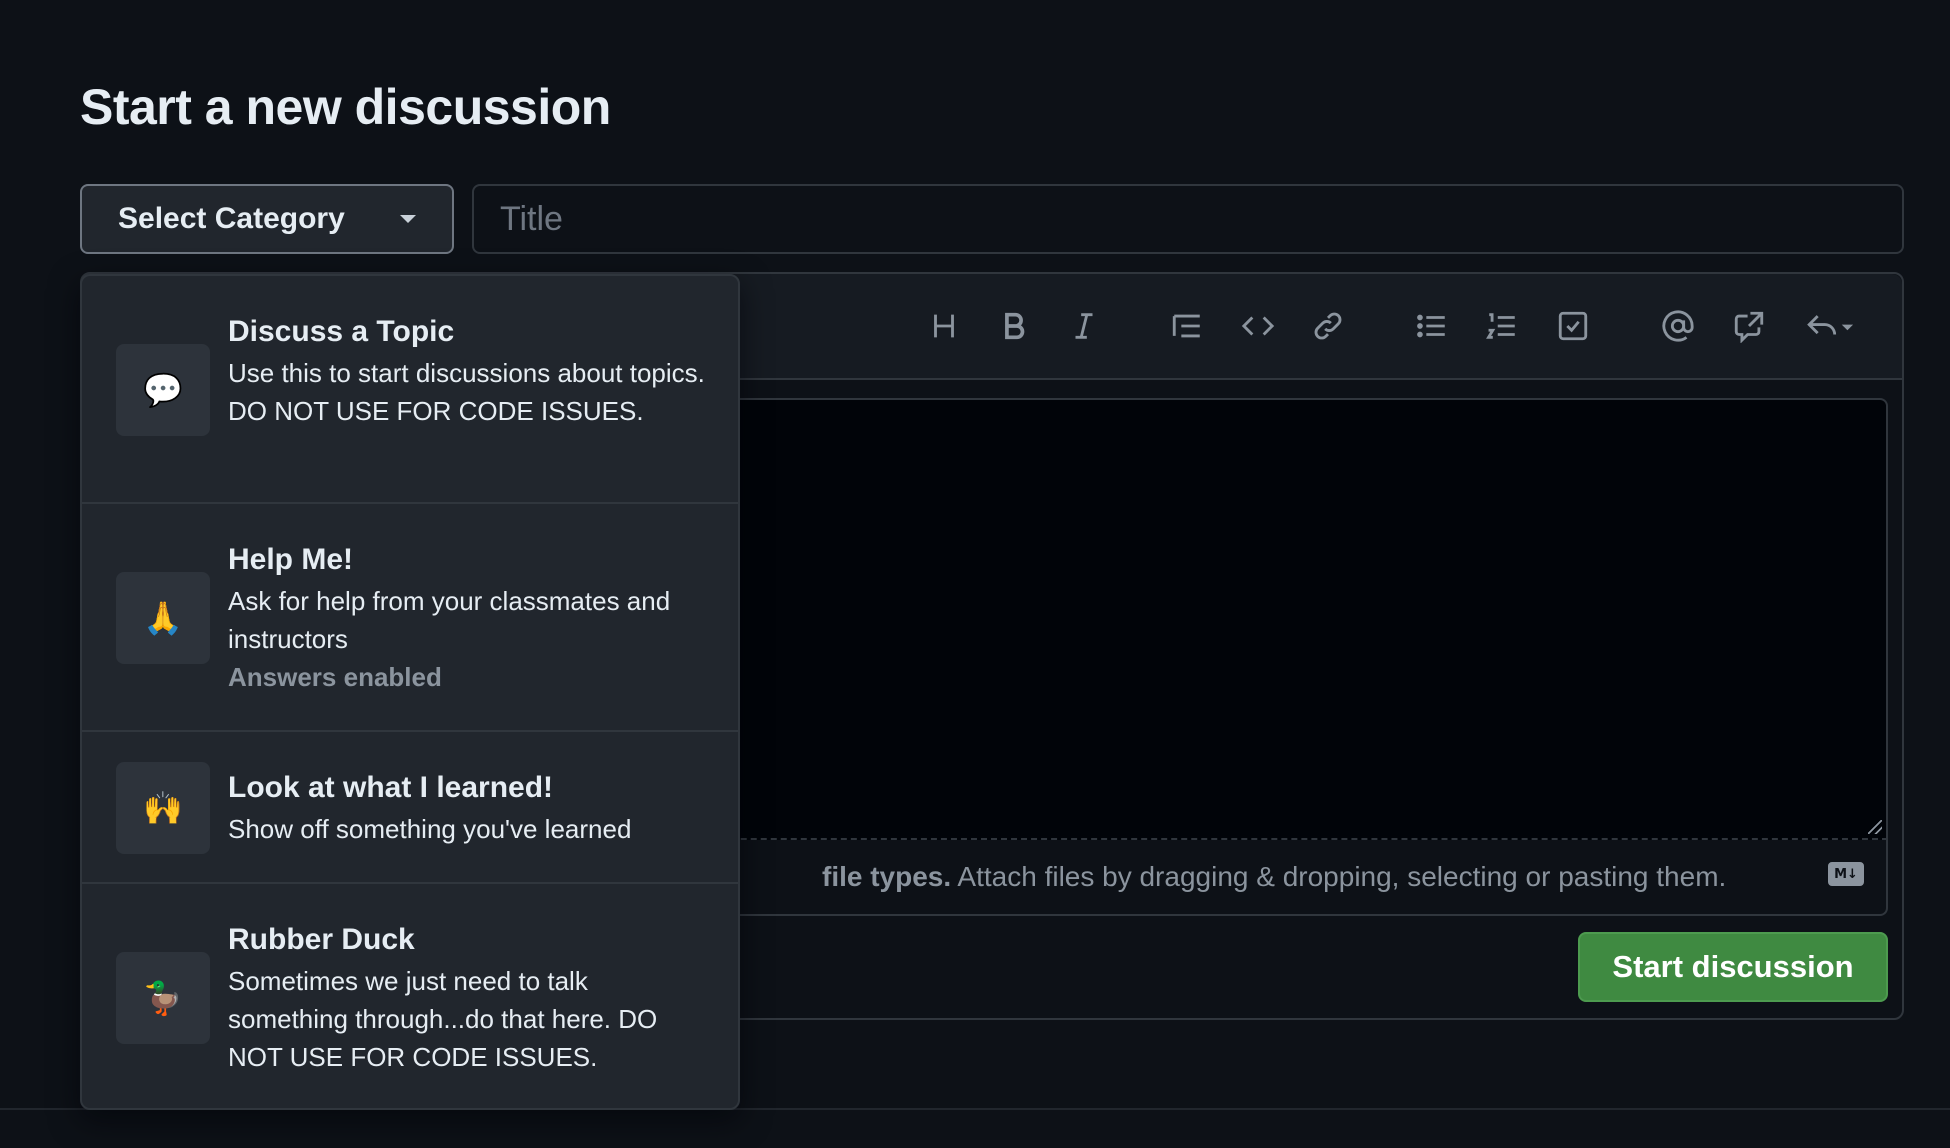  I want to click on select-category-button: Select Category, so click(267, 219).